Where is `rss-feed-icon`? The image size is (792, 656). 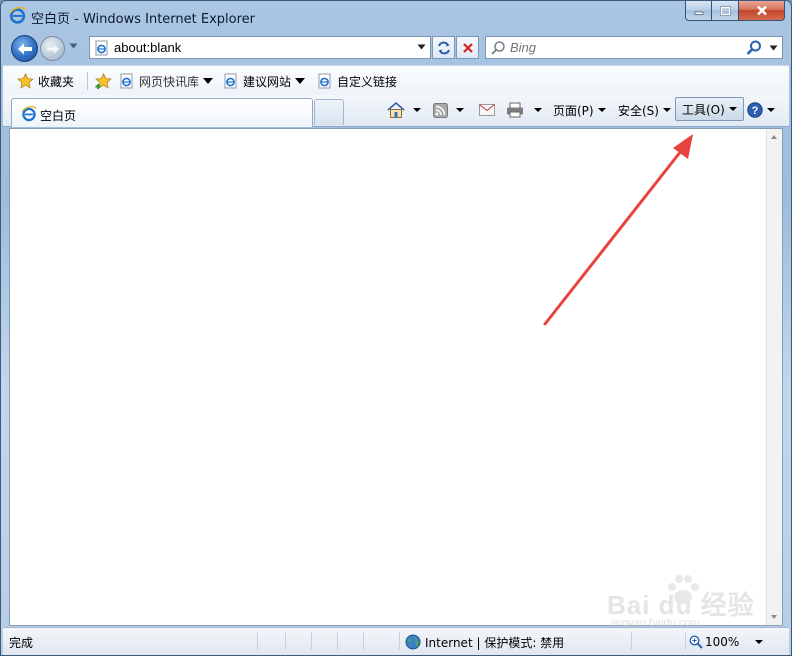
rss-feed-icon is located at coordinates (440, 110).